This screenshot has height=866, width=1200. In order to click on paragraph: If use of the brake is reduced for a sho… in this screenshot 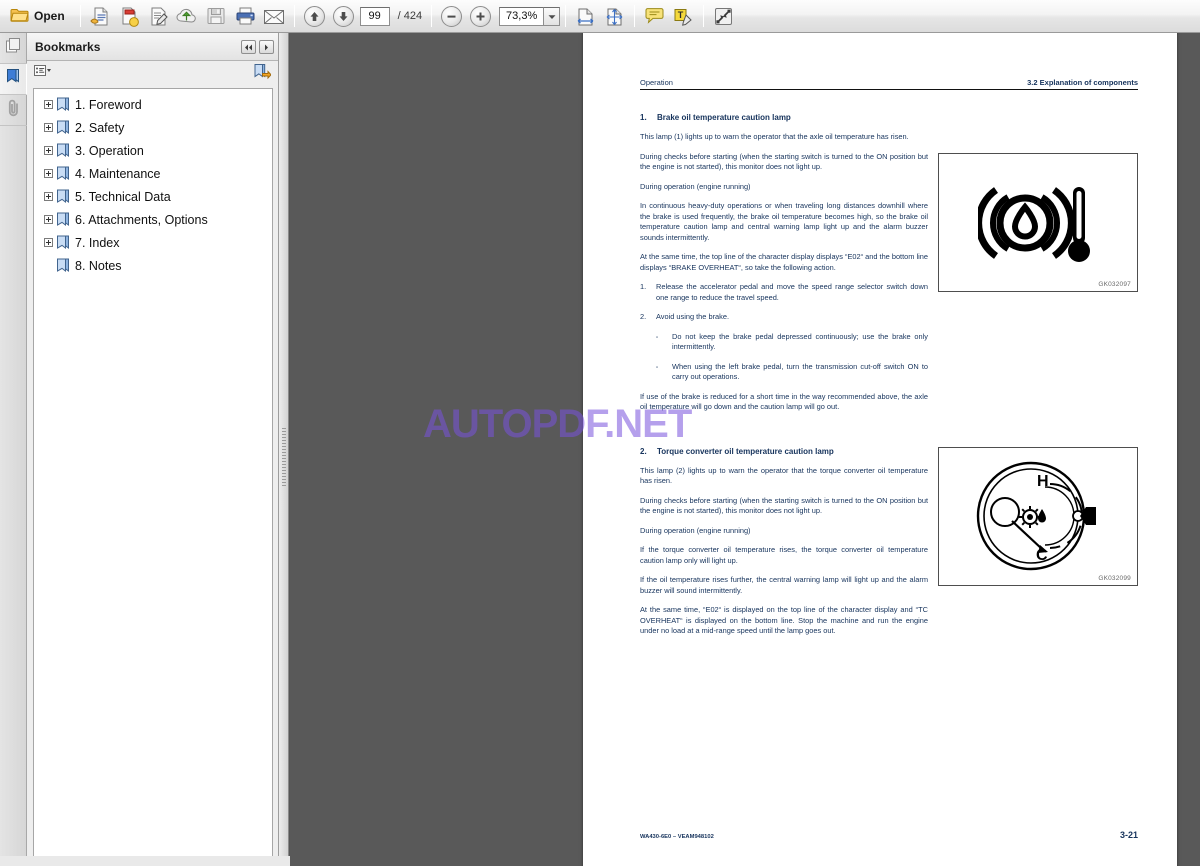, I will do `click(784, 401)`.